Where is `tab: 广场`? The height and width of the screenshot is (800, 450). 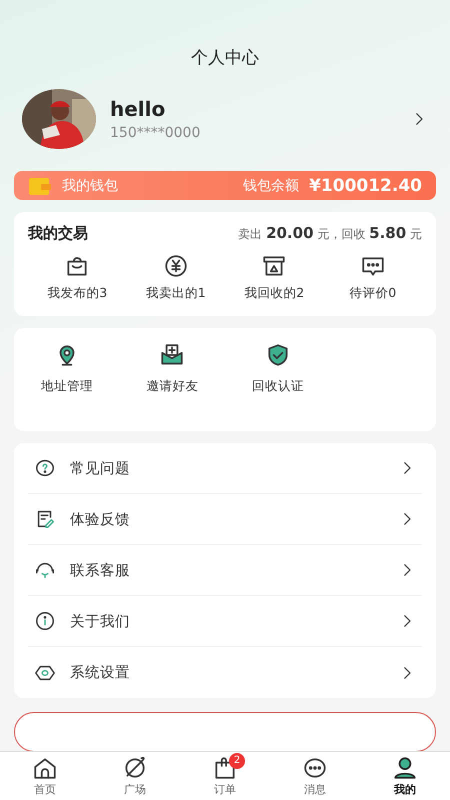 tab: 广场 is located at coordinates (135, 776).